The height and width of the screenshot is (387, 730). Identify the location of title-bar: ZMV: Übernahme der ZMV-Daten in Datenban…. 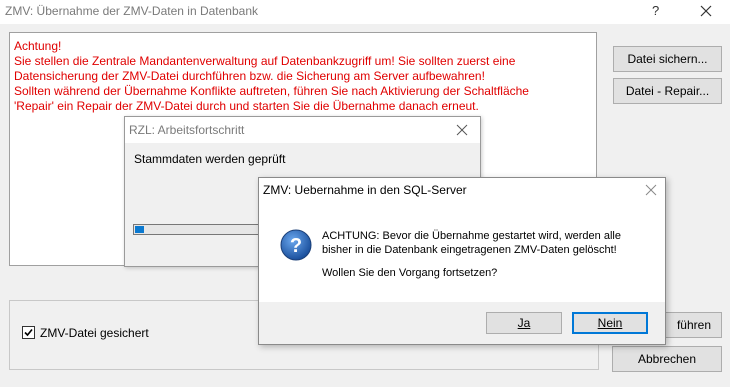
(365, 12).